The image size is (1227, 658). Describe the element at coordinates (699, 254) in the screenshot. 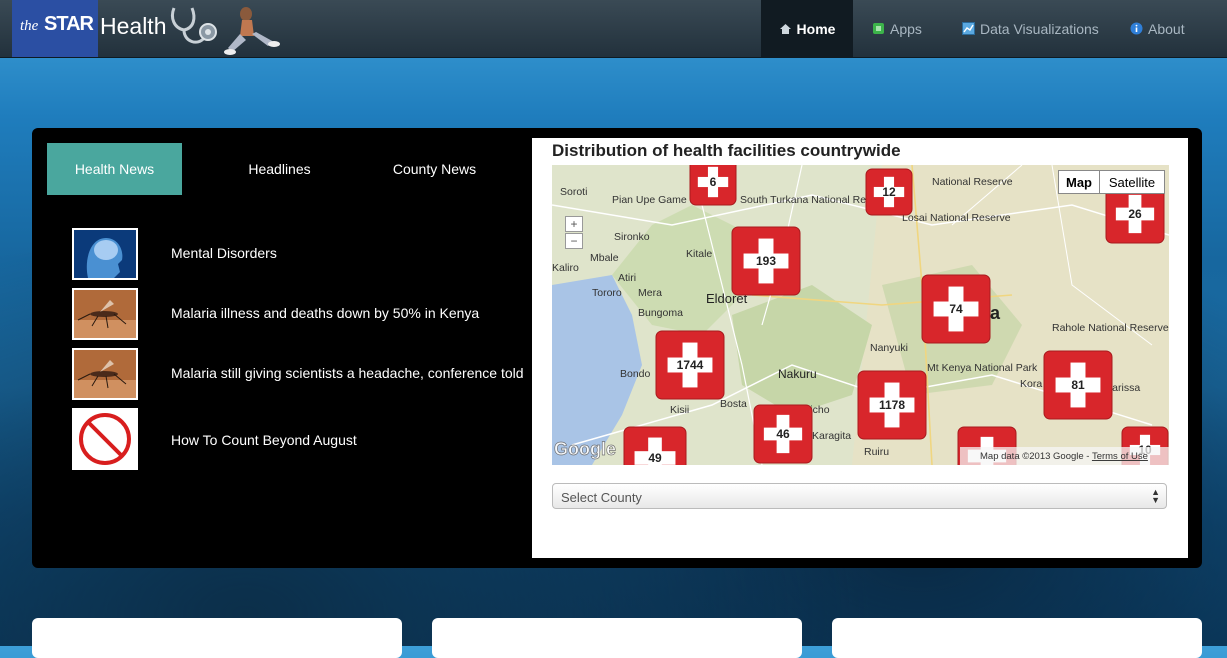

I see `place-label: Kitale` at that location.